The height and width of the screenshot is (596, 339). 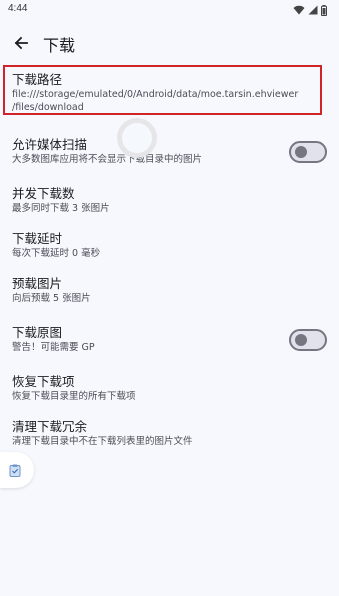 I want to click on setting-download-delay: 下载延时 每次下载延时 0 毫秒, so click(x=169, y=245).